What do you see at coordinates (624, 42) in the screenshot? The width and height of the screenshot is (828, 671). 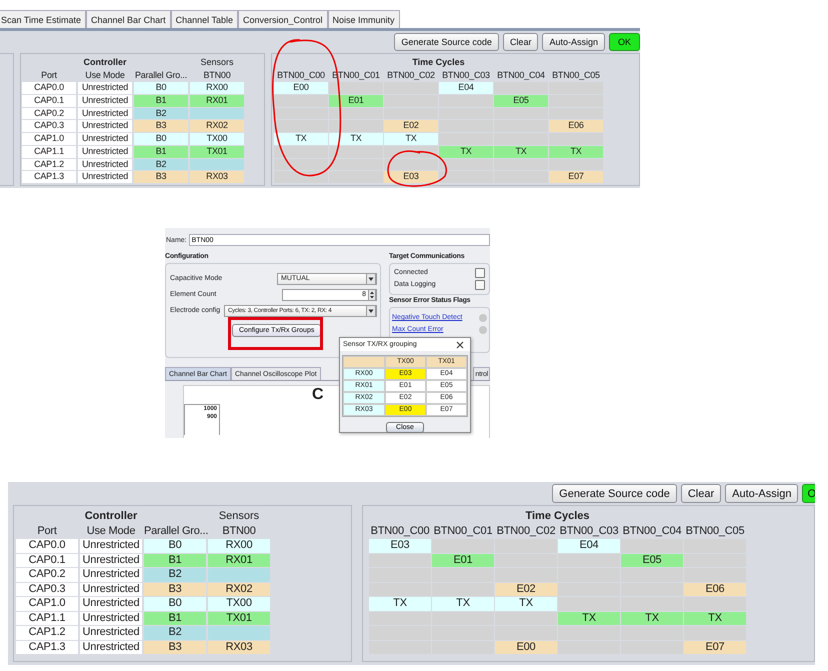 I see `ok-button: OK` at bounding box center [624, 42].